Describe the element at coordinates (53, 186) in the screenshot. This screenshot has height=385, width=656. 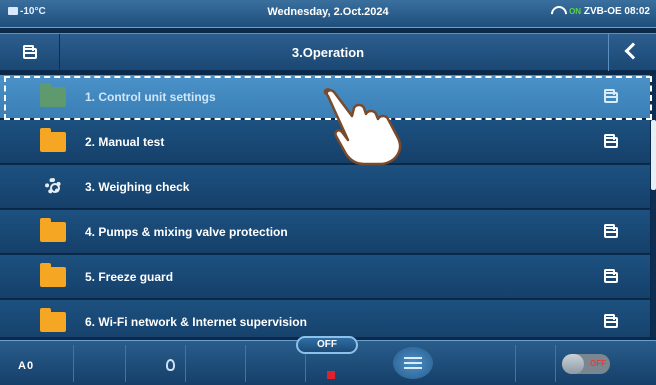
I see `gear-icon` at that location.